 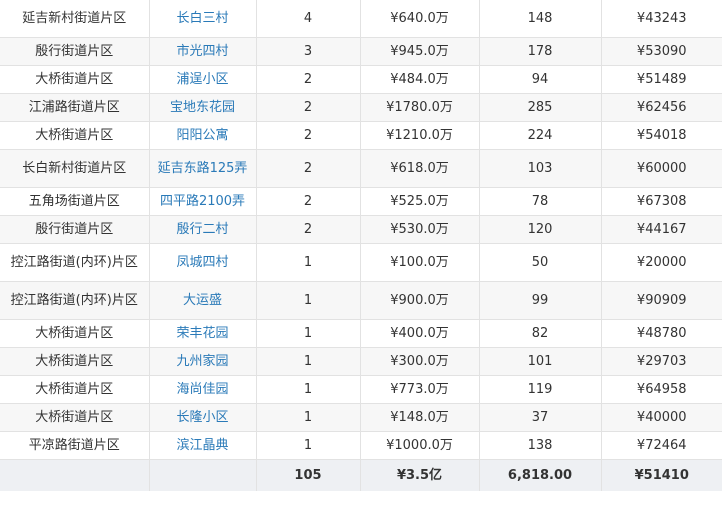 What do you see at coordinates (540, 79) in the screenshot?
I see `area-cell: 94` at bounding box center [540, 79].